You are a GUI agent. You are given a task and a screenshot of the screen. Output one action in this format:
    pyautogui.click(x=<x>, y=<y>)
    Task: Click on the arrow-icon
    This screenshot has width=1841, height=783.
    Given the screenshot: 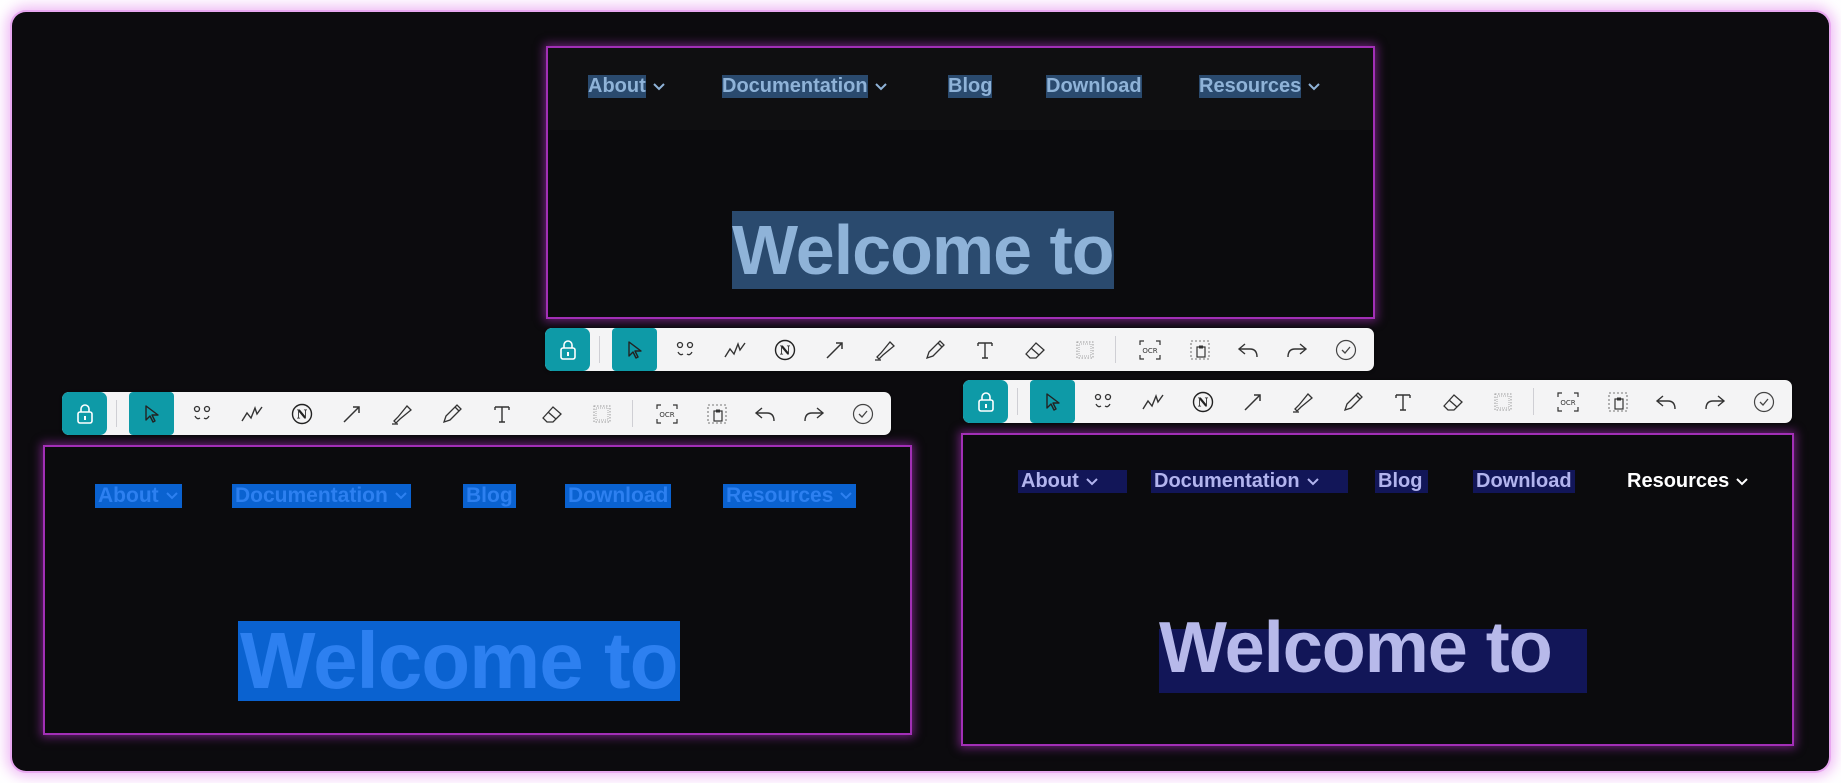 What is the action you would take?
    pyautogui.click(x=834, y=350)
    